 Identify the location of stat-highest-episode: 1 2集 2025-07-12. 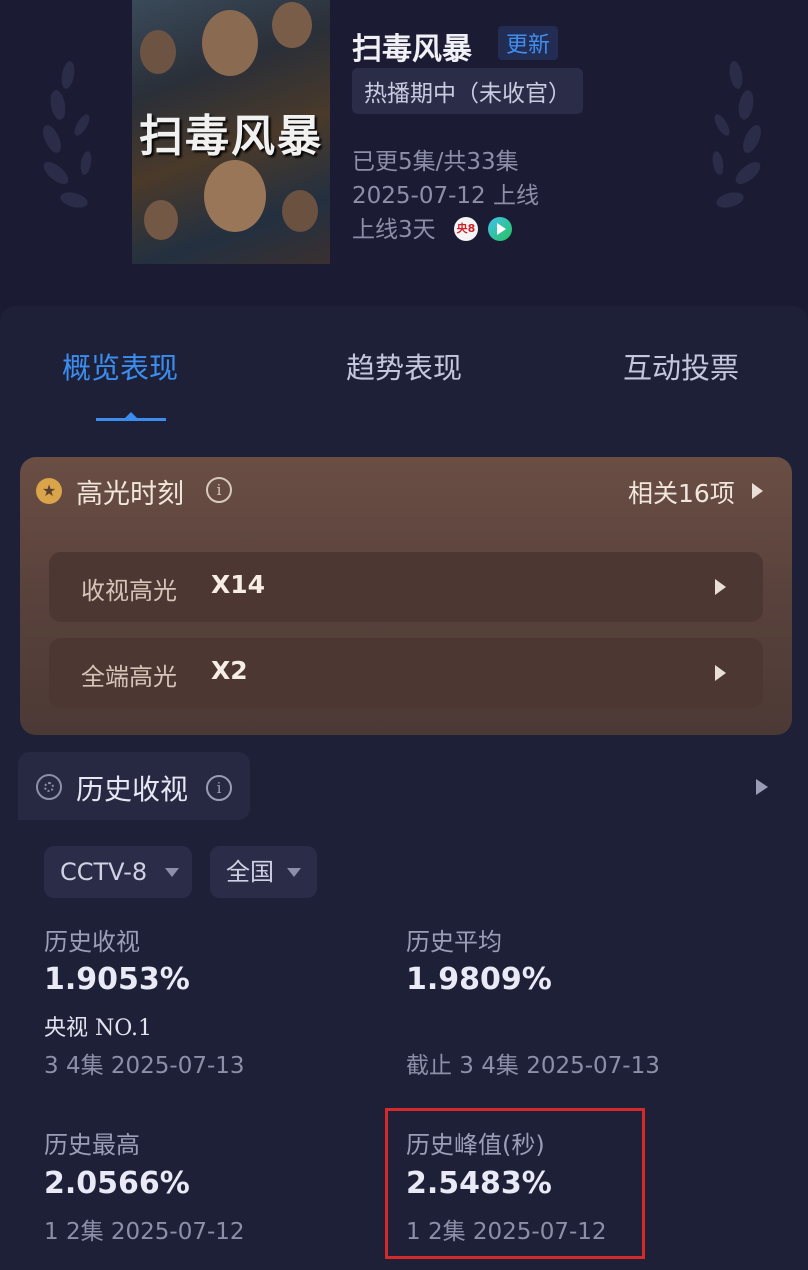
(144, 1232).